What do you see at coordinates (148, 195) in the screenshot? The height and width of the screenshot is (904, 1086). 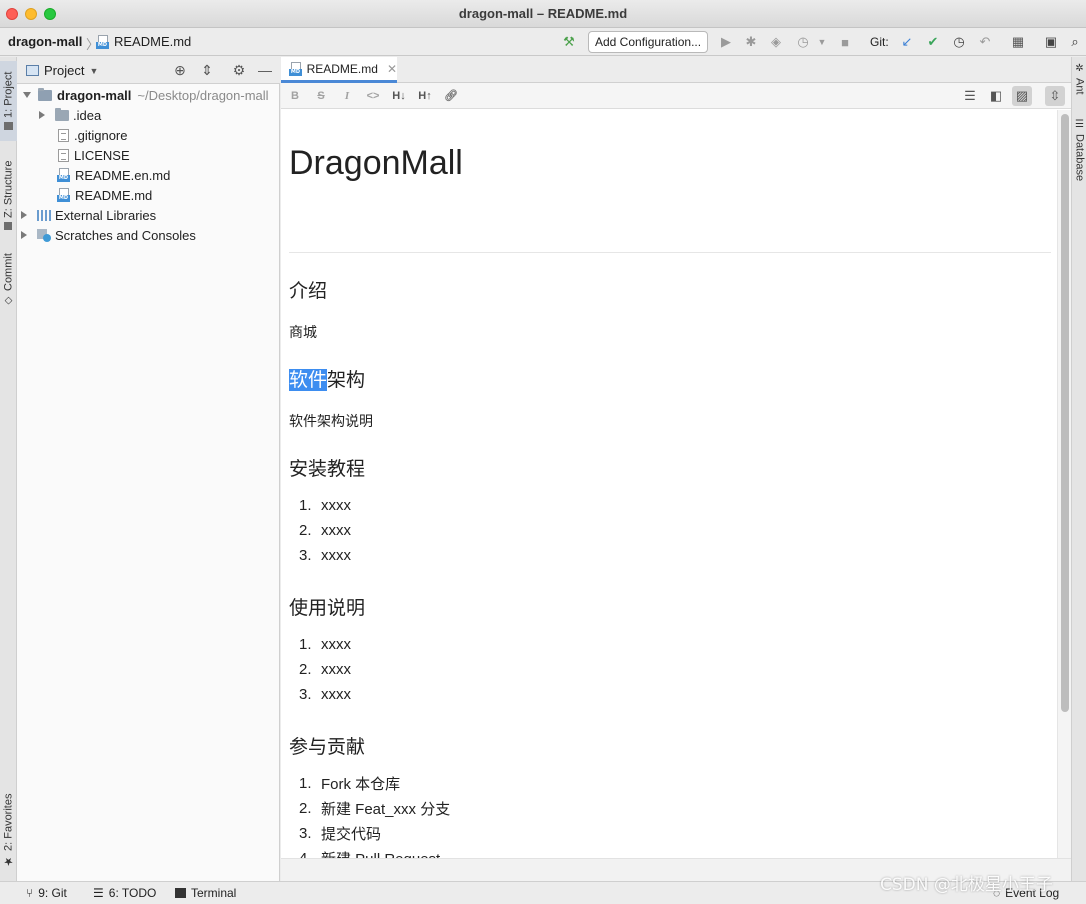 I see `tree-item-readme: MD README.md` at bounding box center [148, 195].